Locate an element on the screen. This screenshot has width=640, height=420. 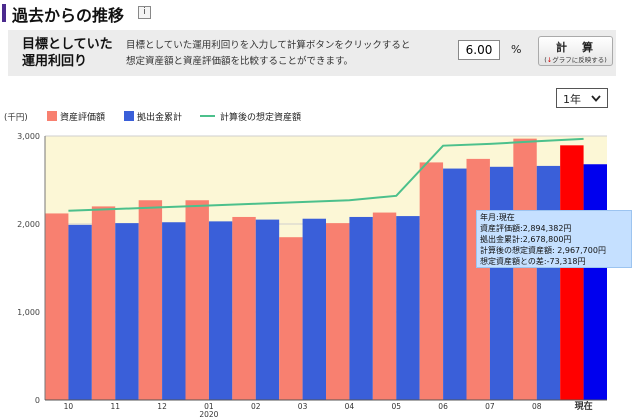
tooltip-line-diff: 想定資産額との差:-73,318円 is located at coordinates (533, 261).